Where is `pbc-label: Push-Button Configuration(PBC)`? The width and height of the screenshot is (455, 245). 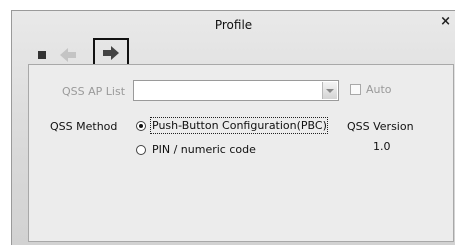
pbc-label: Push-Button Configuration(PBC) is located at coordinates (239, 125).